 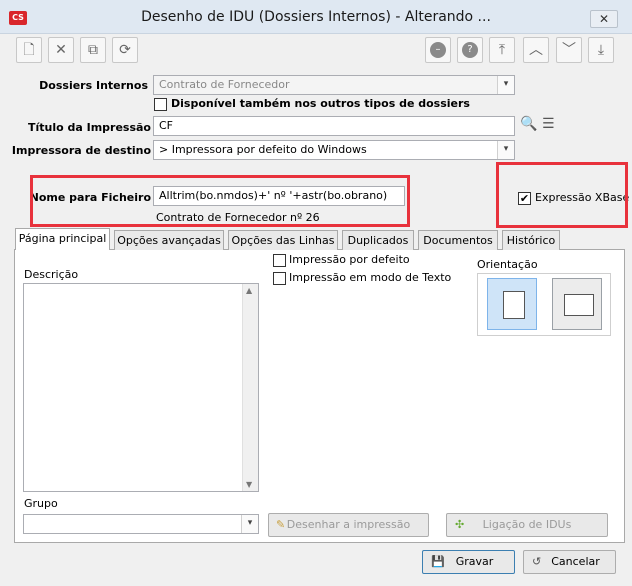 I want to click on gravar-button: 💾 Gravar, so click(x=468, y=562).